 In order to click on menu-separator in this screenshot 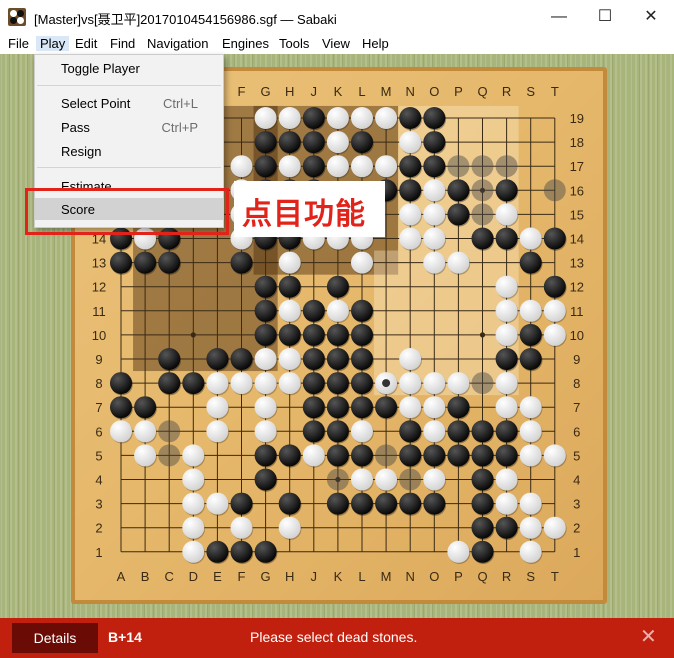, I will do `click(129, 85)`.